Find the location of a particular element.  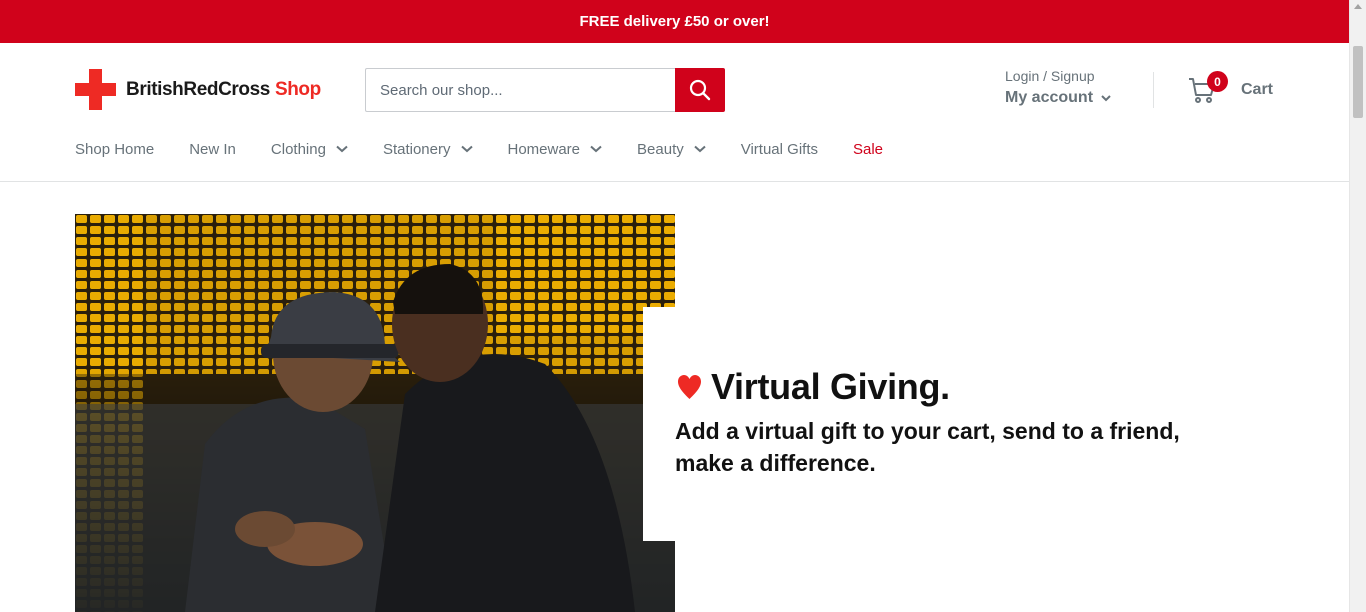

search-form is located at coordinates (545, 90).